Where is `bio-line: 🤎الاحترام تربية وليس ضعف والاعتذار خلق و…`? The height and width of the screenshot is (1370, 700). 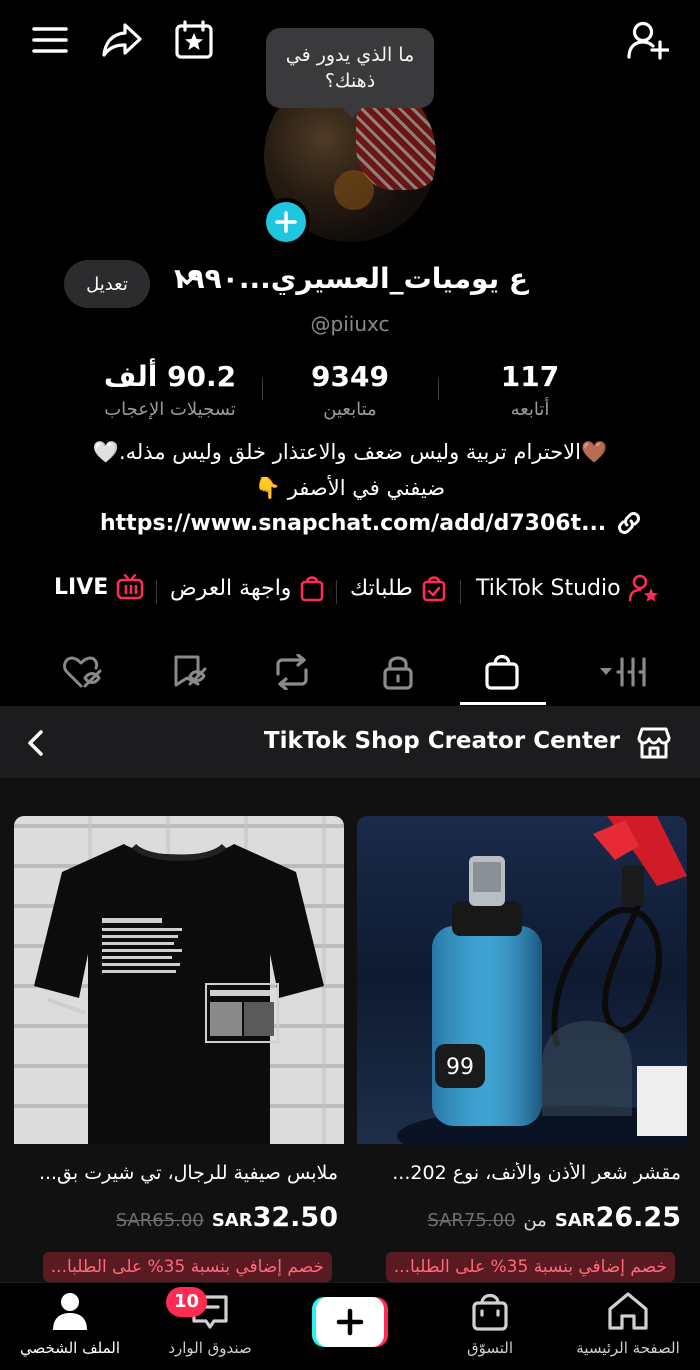 bio-line: 🤎الاحترام تربية وليس ضعف والاعتذار خلق و… is located at coordinates (350, 452).